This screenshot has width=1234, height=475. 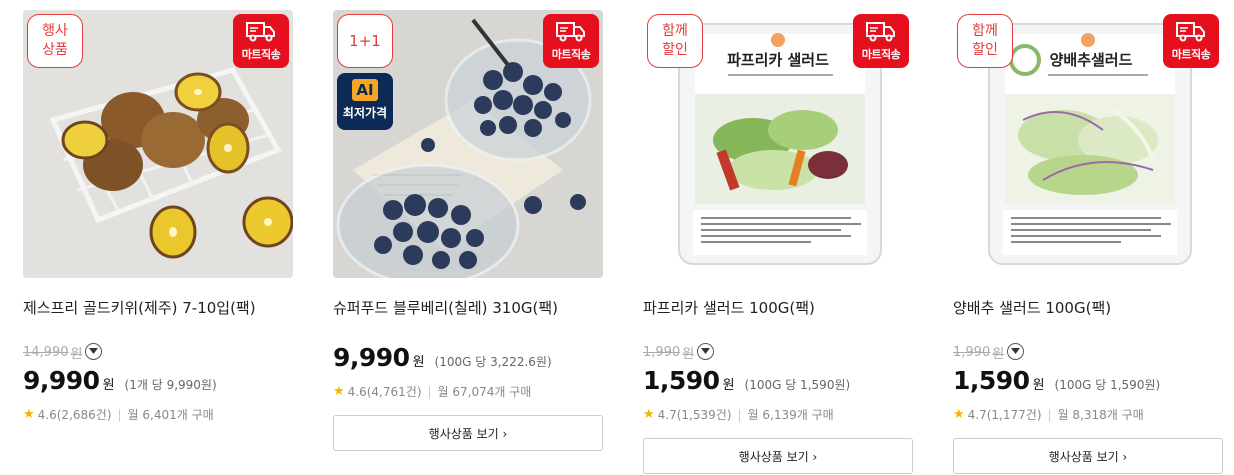 I want to click on one-plus-one-badge: 1+1, so click(x=365, y=41).